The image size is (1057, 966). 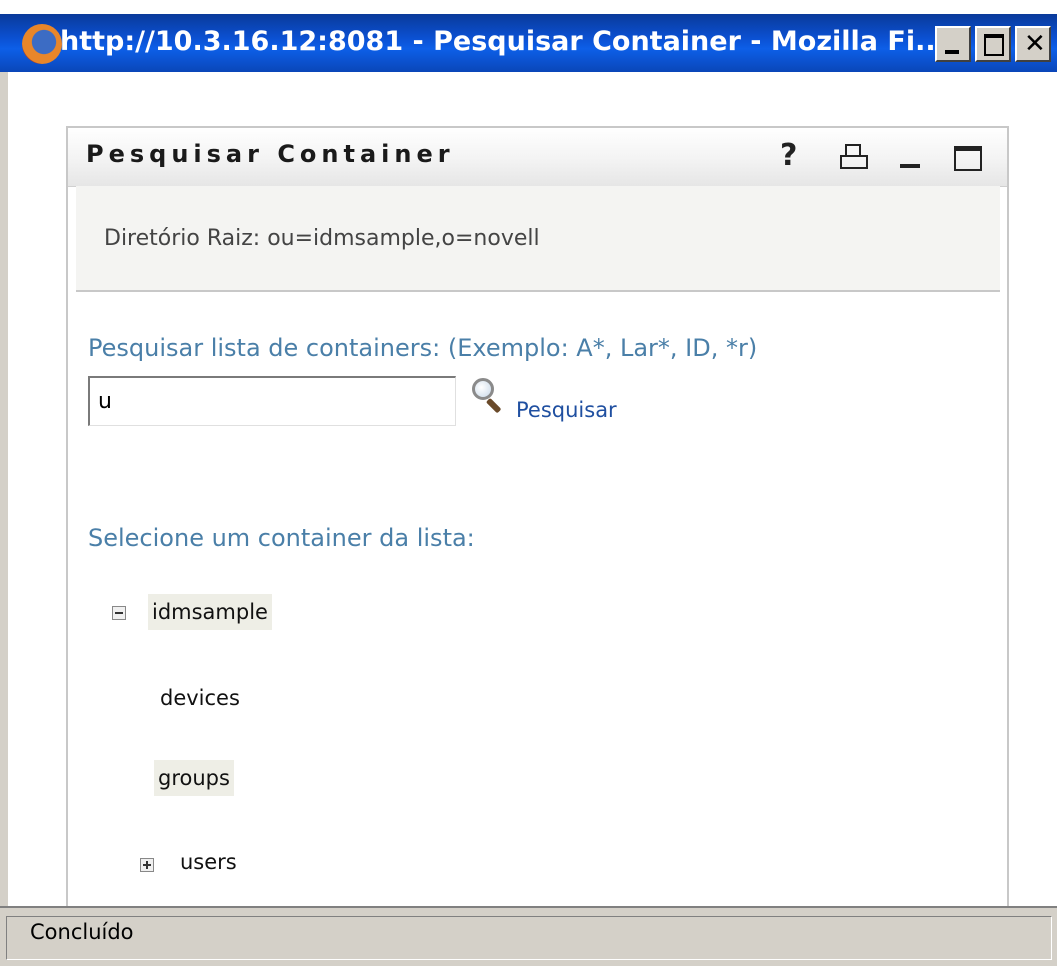 I want to click on tree-node-label: idmsample, so click(x=210, y=612).